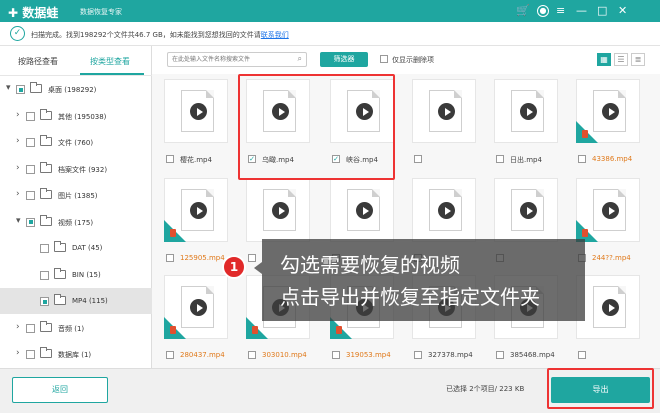  Describe the element at coordinates (76, 328) in the screenshot. I see `tree-item: › 音频 (1)` at that location.